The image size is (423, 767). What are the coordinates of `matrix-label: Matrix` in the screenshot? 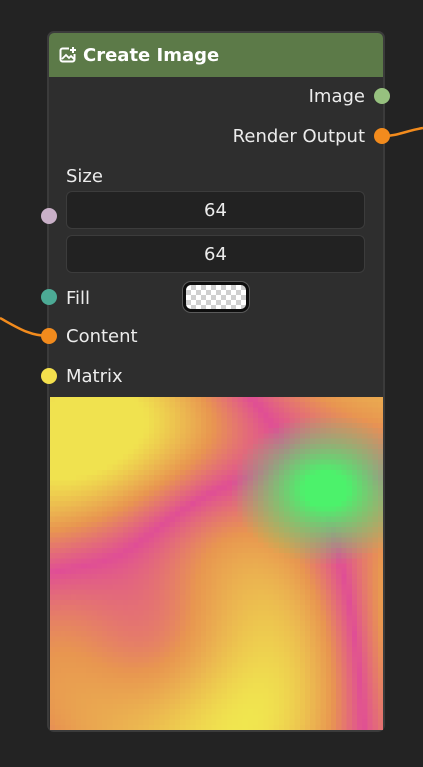 It's located at (94, 376).